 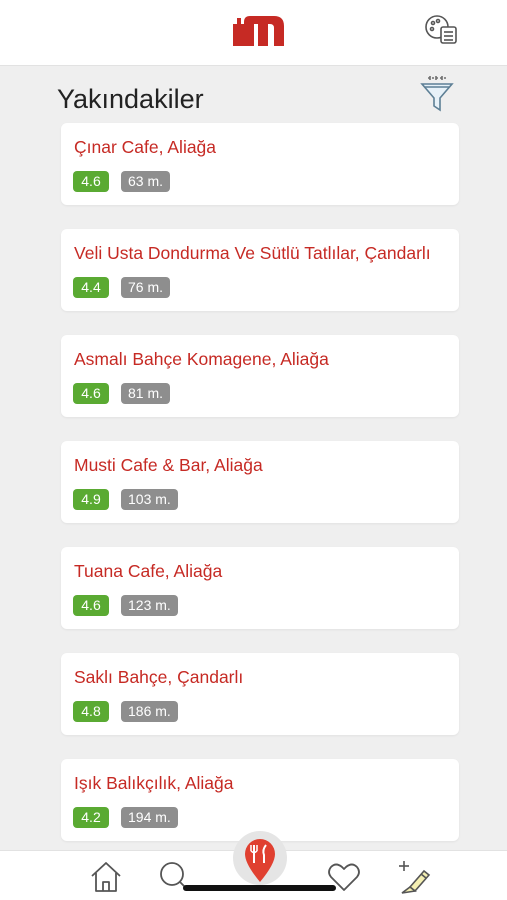 What do you see at coordinates (91, 817) in the screenshot?
I see `rating-badge: 4.2` at bounding box center [91, 817].